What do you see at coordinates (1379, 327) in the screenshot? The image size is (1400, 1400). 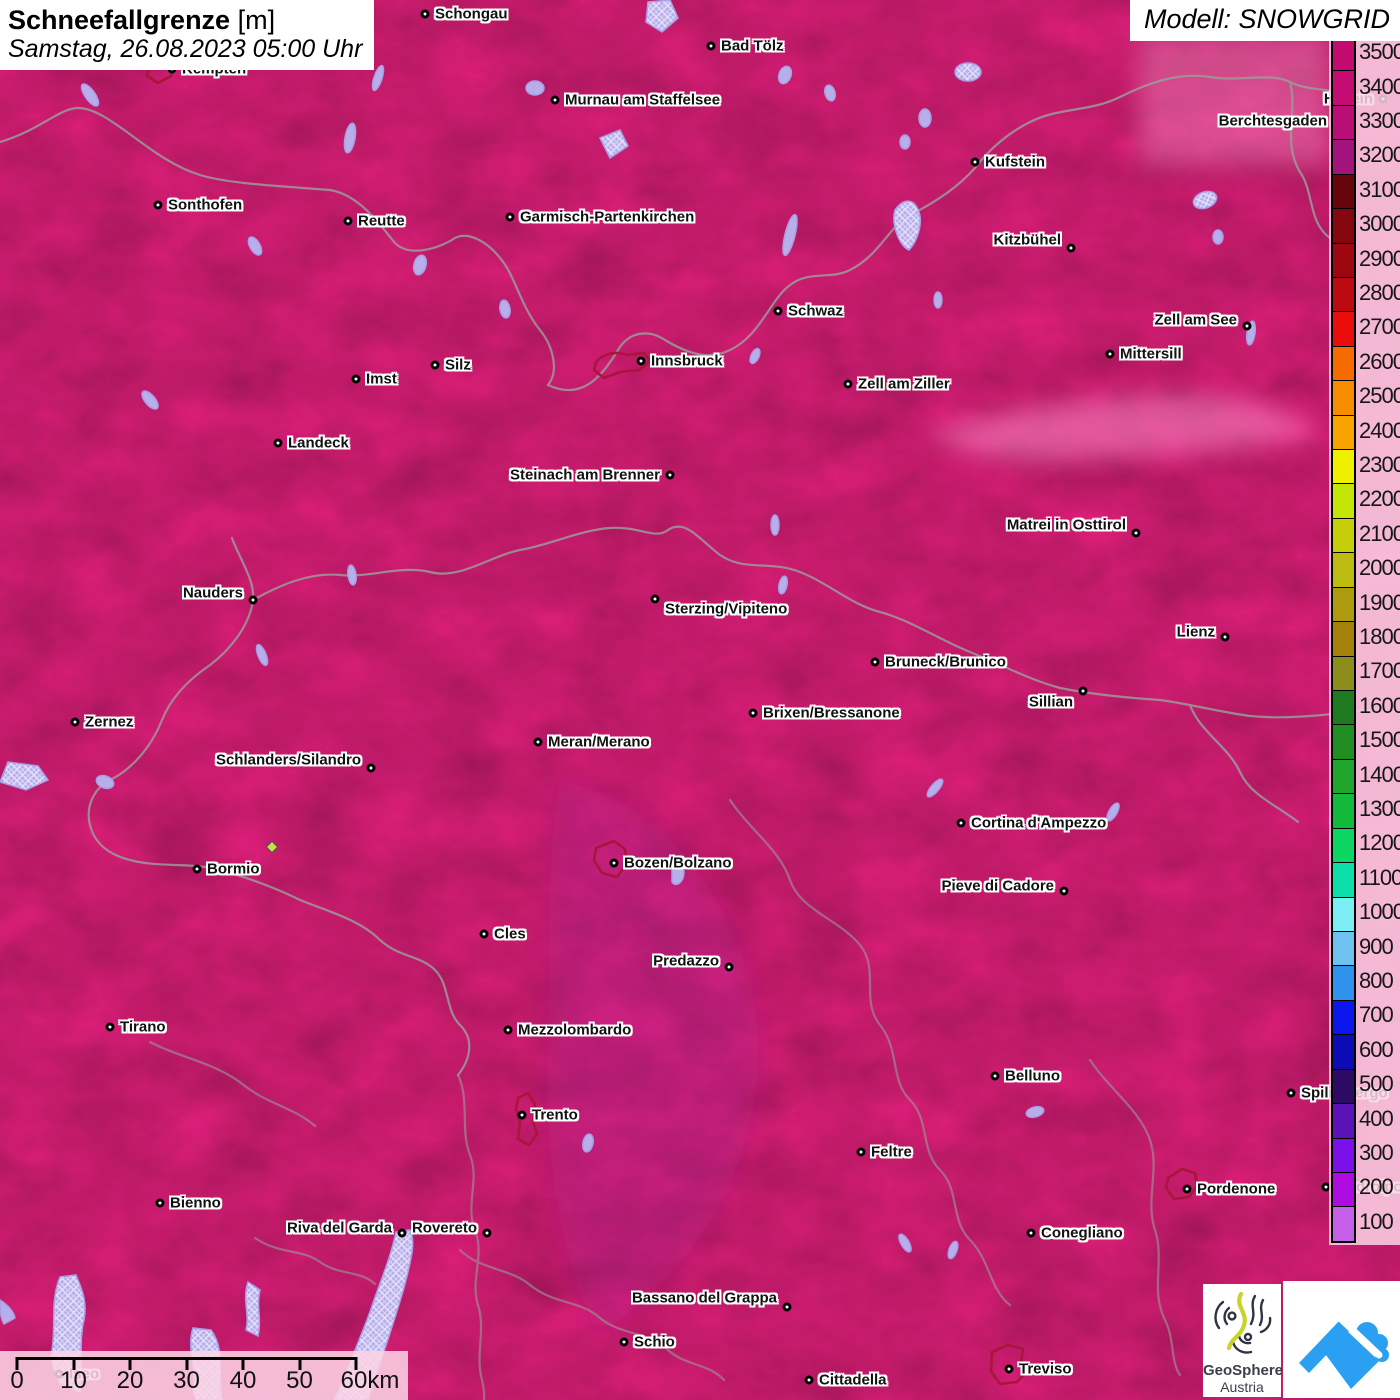 I see `colorbar-value: 2700` at bounding box center [1379, 327].